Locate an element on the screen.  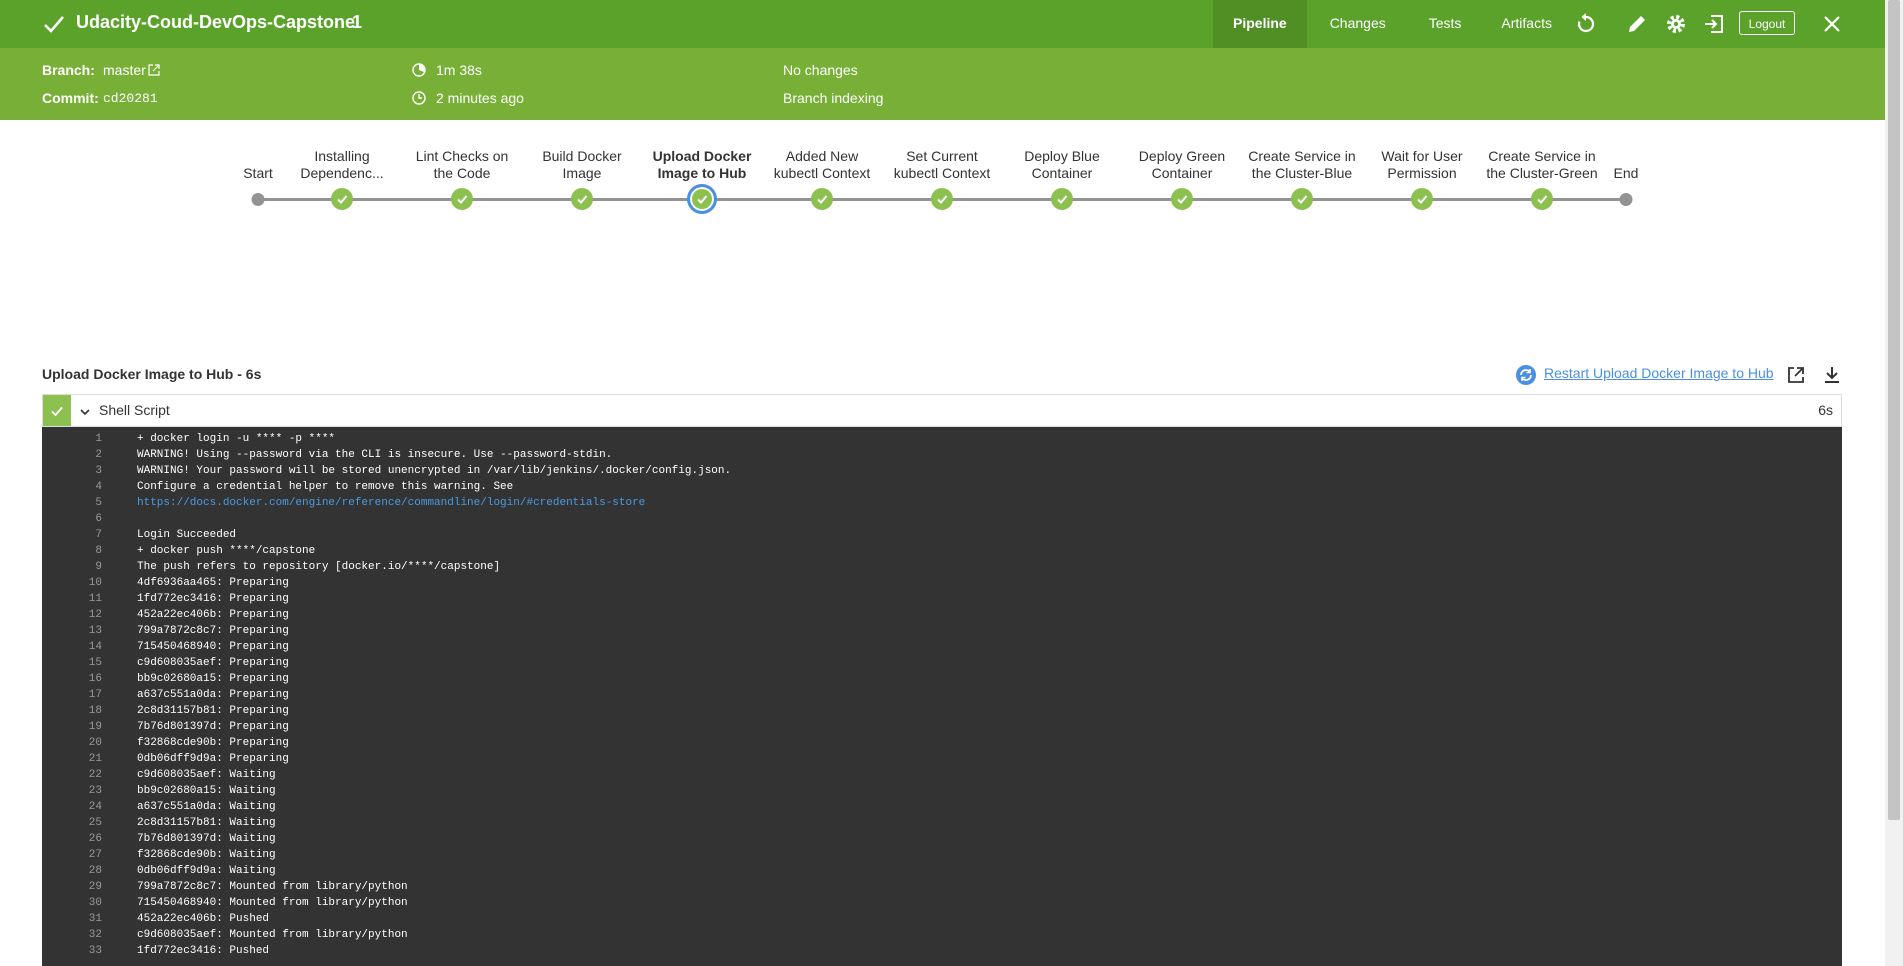
stage-node-deploy-blue is located at coordinates (1062, 199).